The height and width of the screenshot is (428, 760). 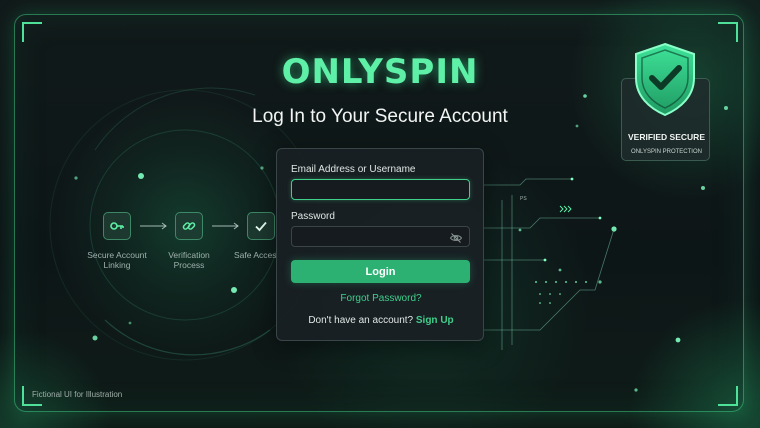 I want to click on badge-title: VERIFIED SECURE, so click(x=666, y=137).